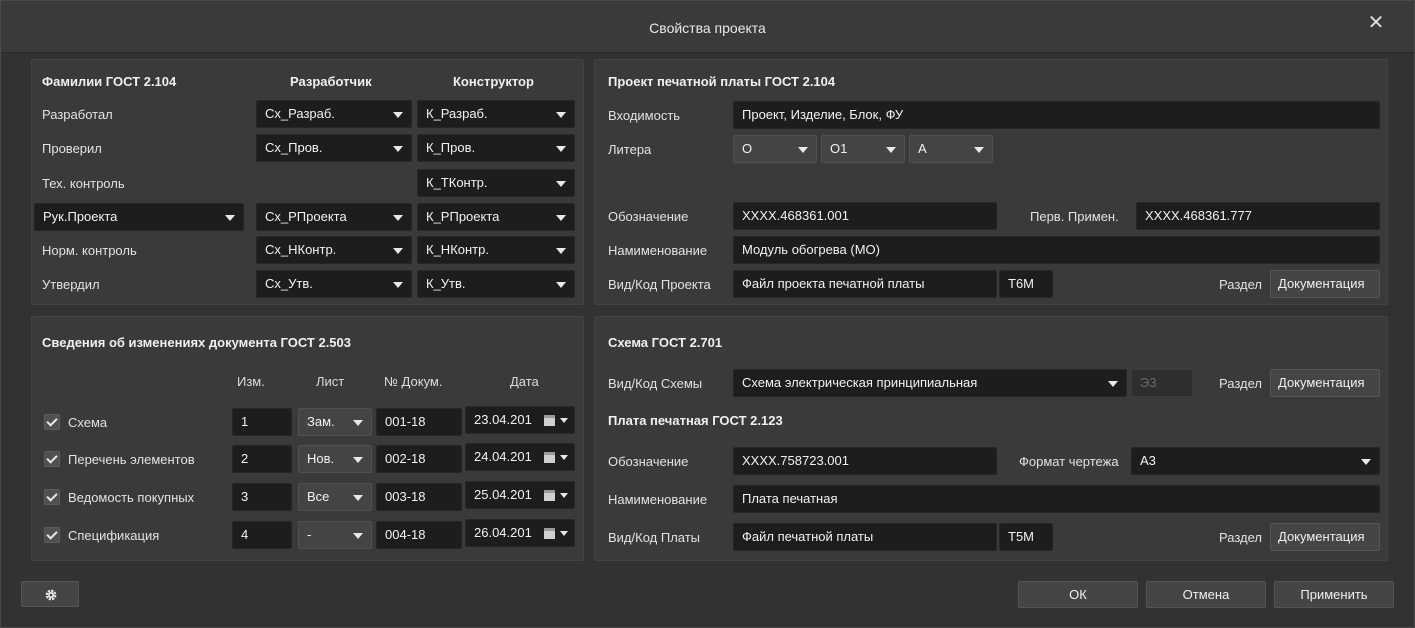 The height and width of the screenshot is (628, 1415). What do you see at coordinates (262, 459) in the screenshot?
I see `izm-field: 2` at bounding box center [262, 459].